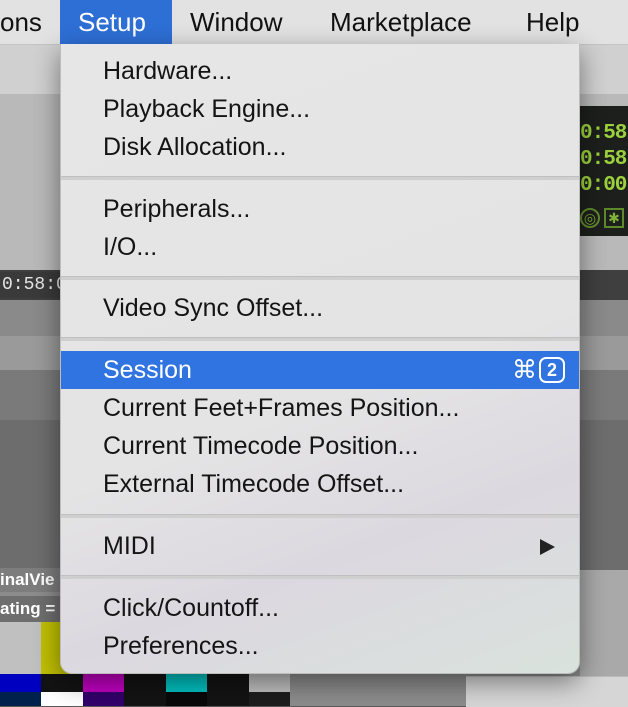 This screenshot has height=707, width=628. Describe the element at coordinates (320, 546) in the screenshot. I see `menu-item-midi: MIDI` at that location.